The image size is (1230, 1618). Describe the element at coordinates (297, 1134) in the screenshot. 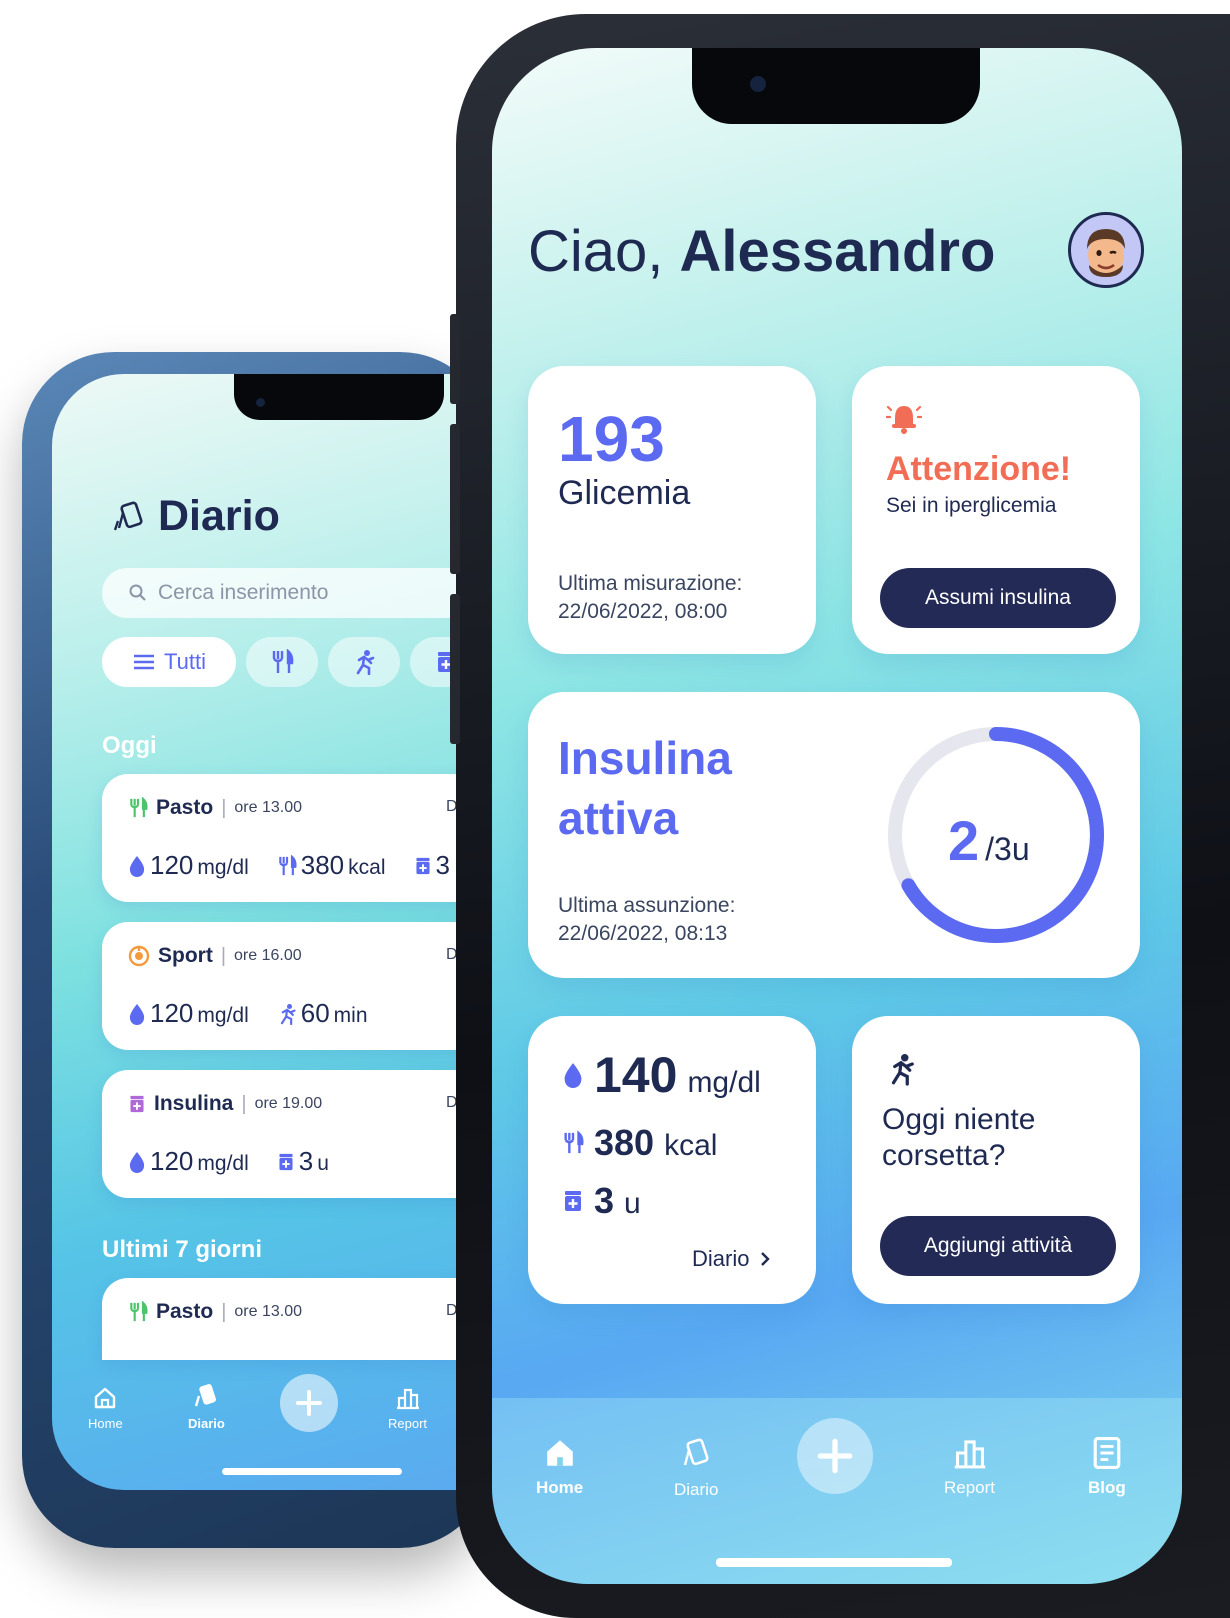

I see `diary-entry: Insulina | ore 19.00 Dett 120 mg/dl 3` at that location.